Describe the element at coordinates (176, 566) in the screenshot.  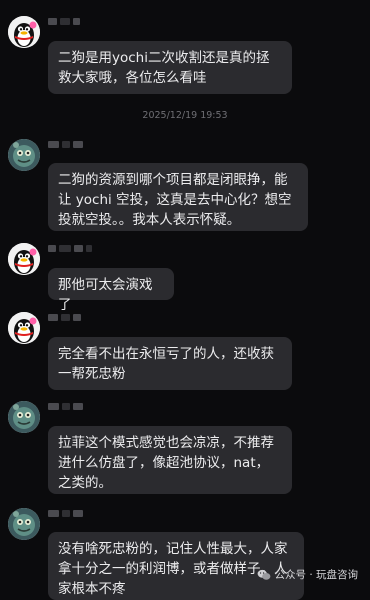
I see `message-bubble: 没有啥死忠粉的，记住人性最大，人家拿十分之一的利润博，或者做样子，人家根本不疼` at that location.